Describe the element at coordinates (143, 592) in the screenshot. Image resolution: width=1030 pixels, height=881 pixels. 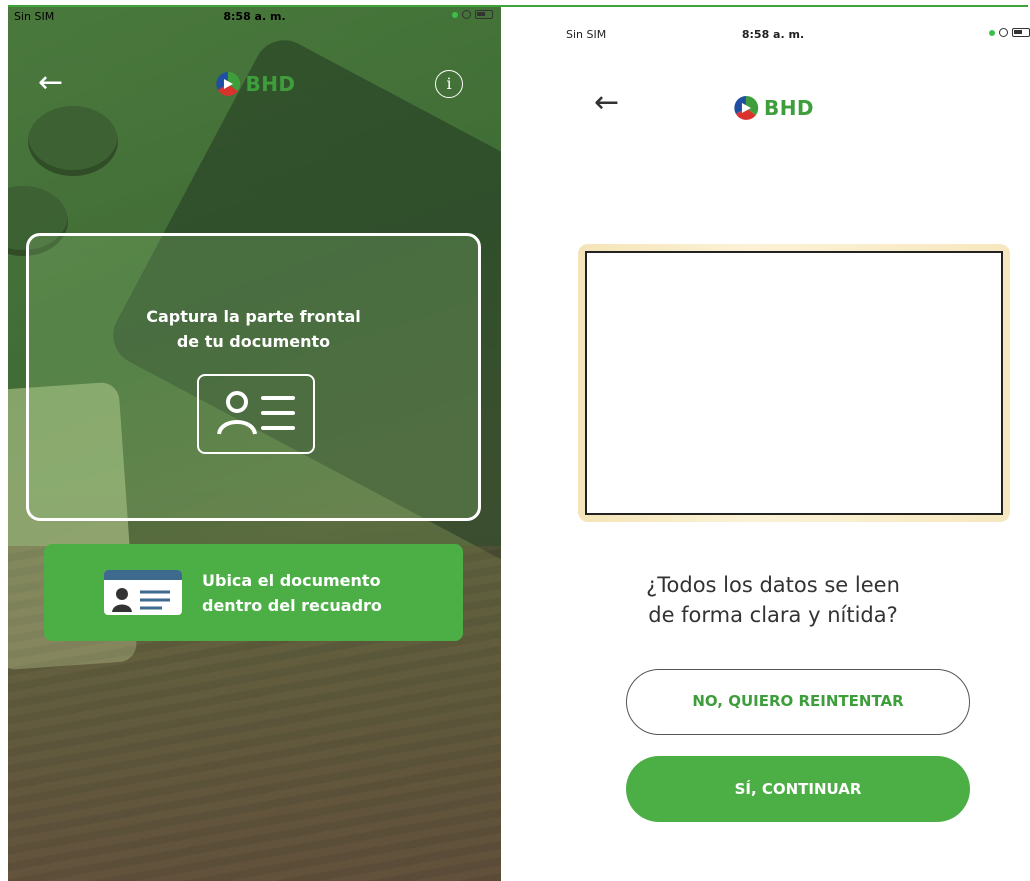
I see `document-illustration-icon` at that location.